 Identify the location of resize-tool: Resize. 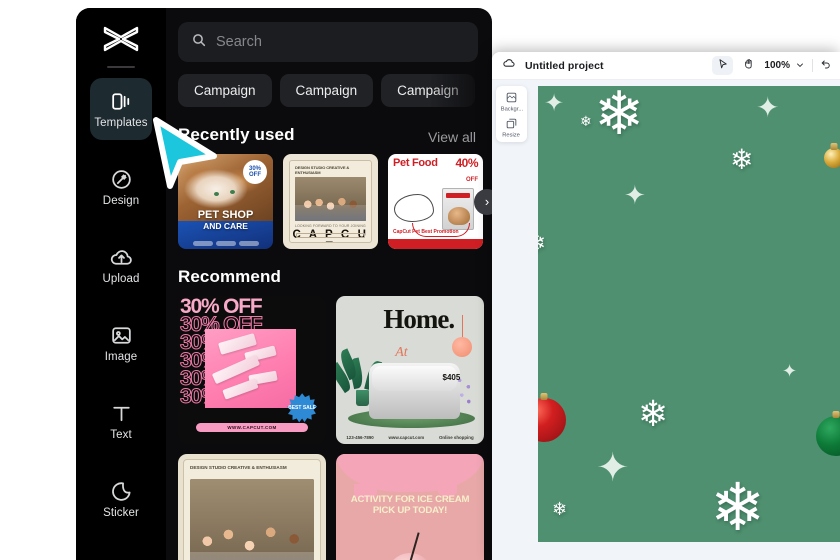
(511, 127).